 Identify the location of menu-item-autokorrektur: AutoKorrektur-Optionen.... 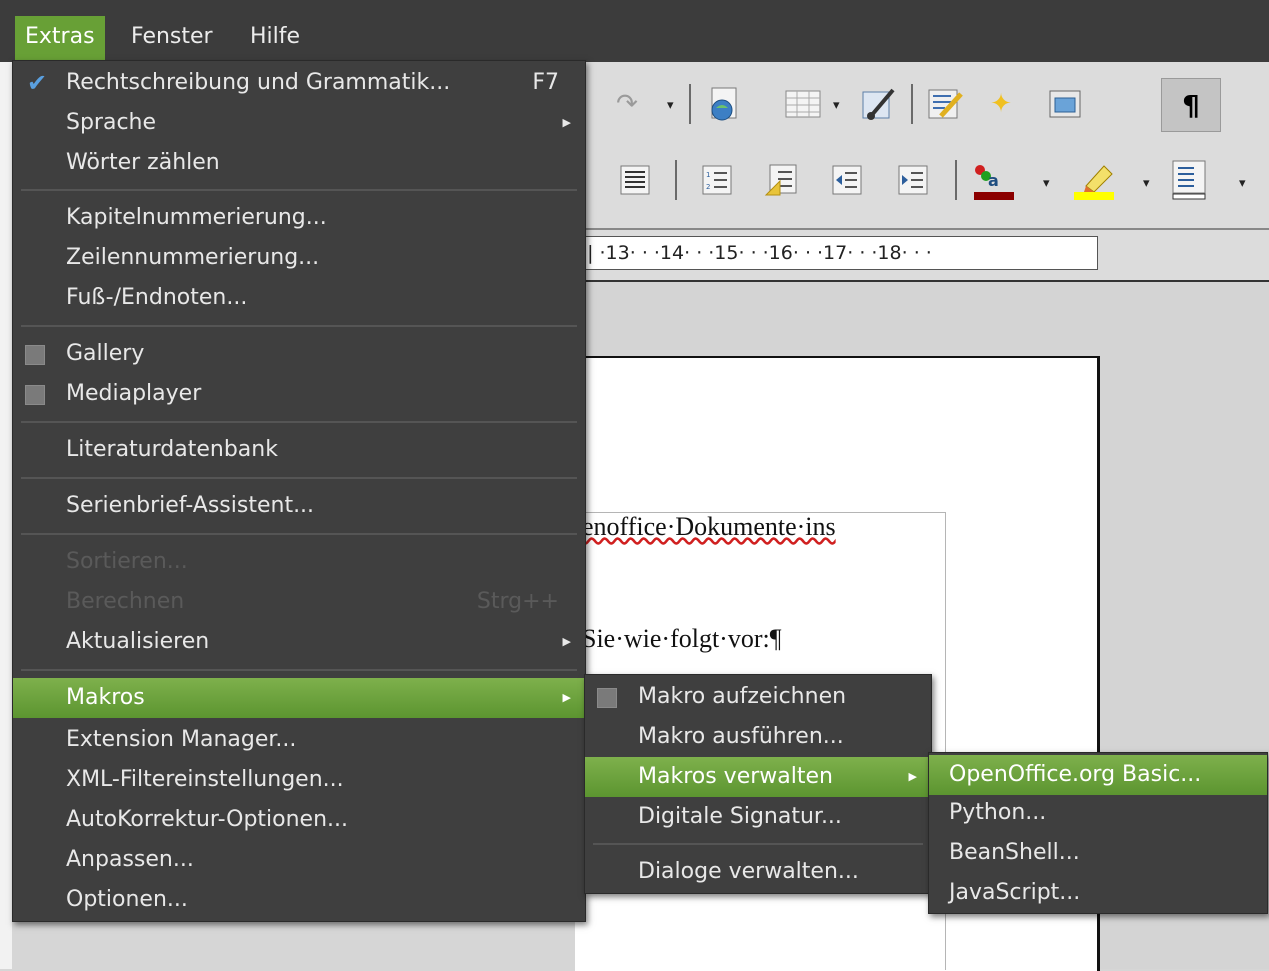
(299, 820).